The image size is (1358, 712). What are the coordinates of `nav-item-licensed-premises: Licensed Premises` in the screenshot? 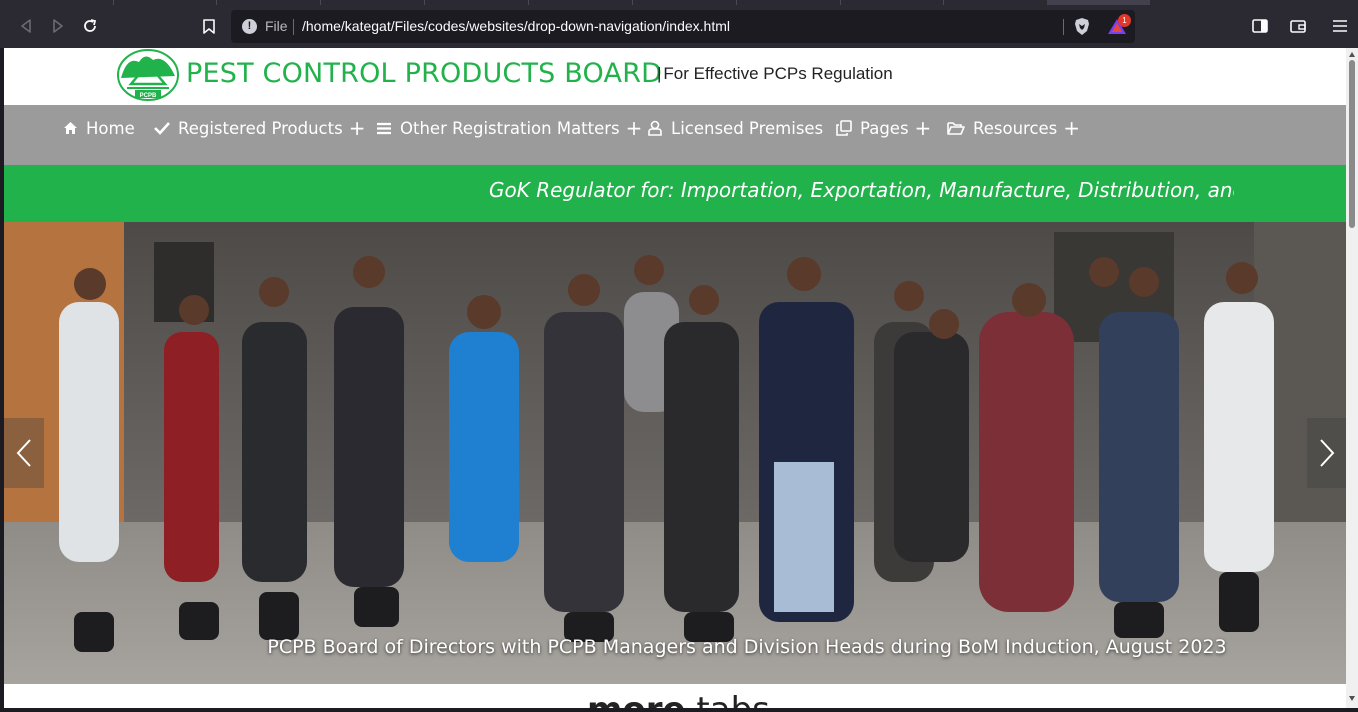 It's located at (735, 128).